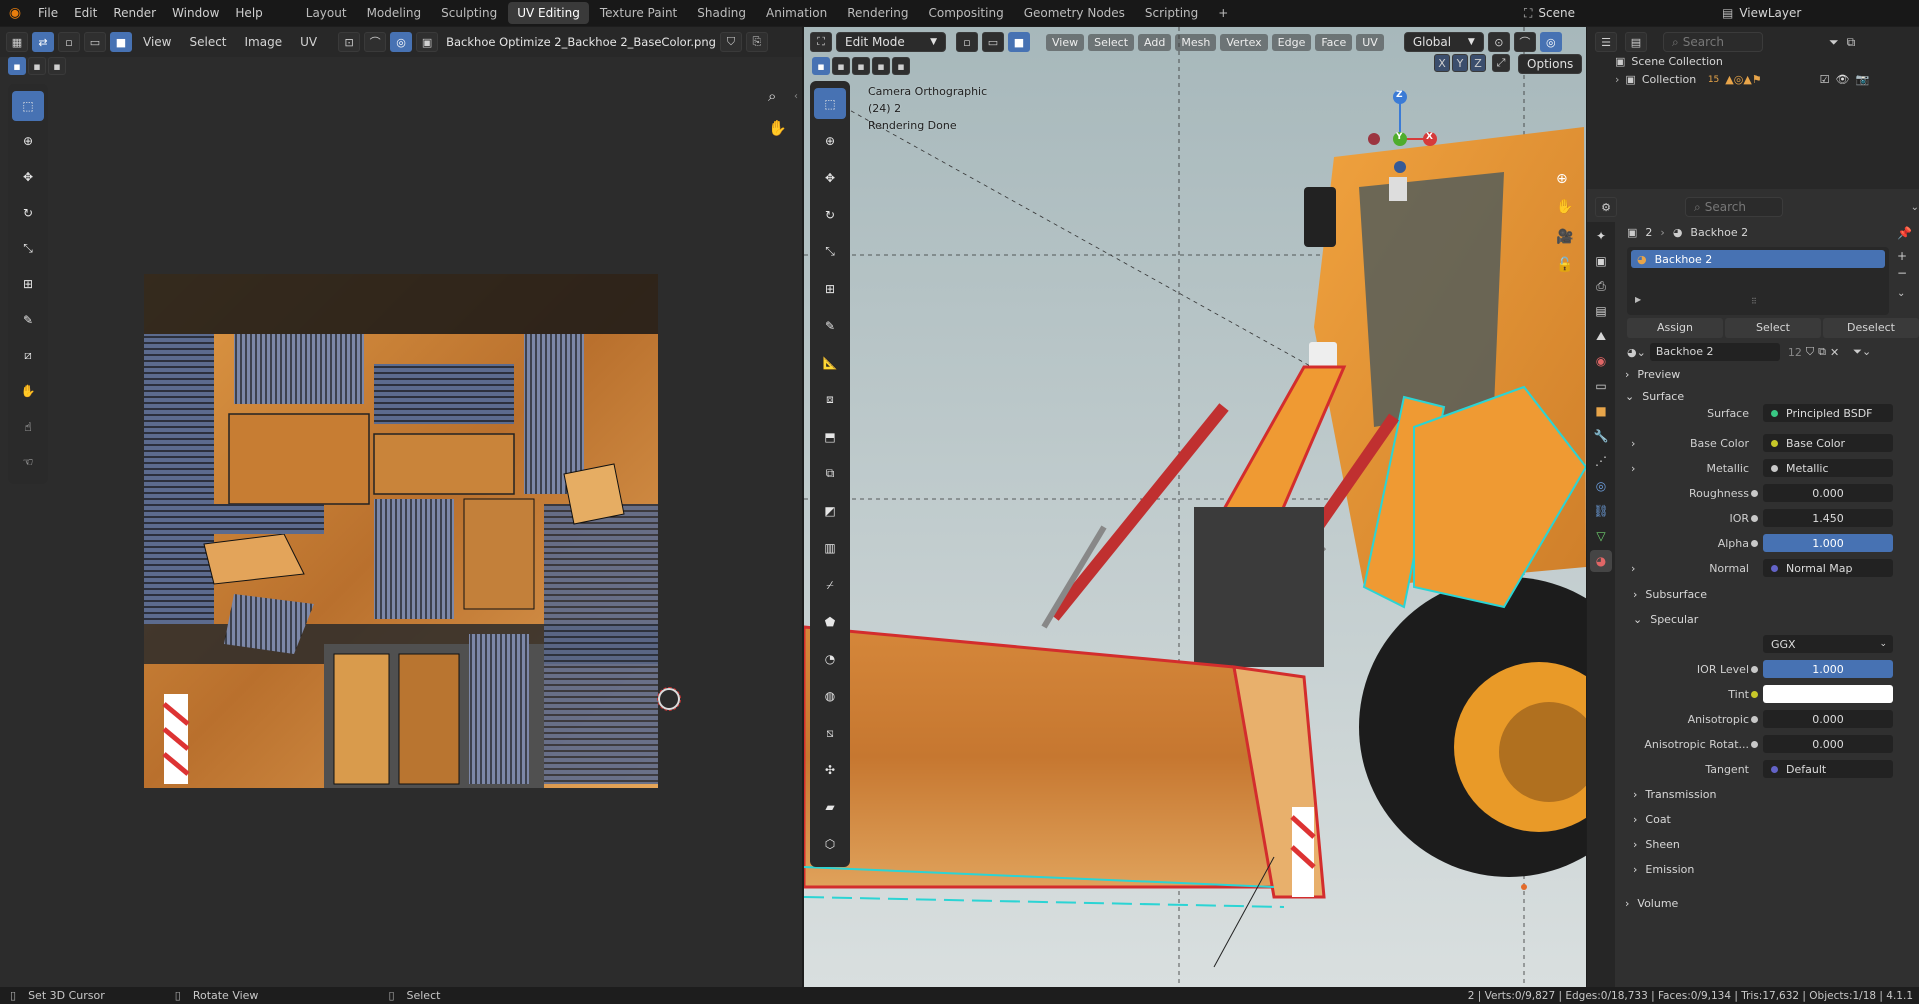  What do you see at coordinates (772, 96) in the screenshot?
I see `zoom-icon: ⌕` at bounding box center [772, 96].